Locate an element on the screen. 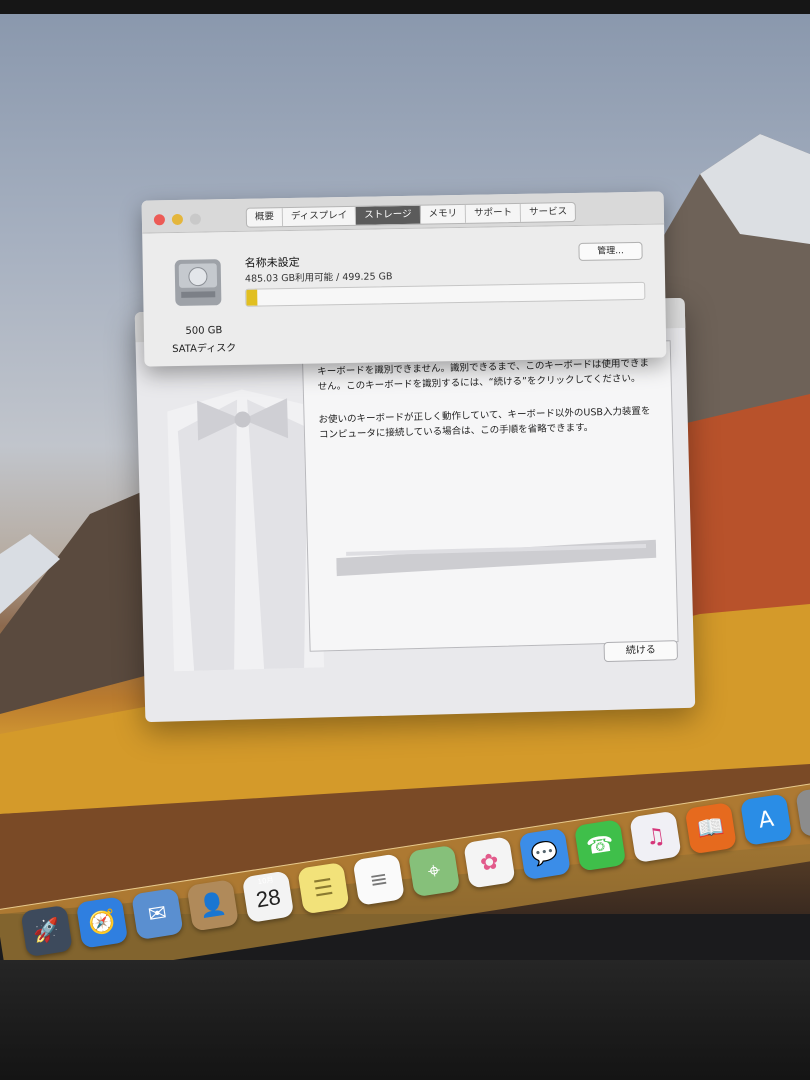  rocket-icon: 🚀 is located at coordinates (47, 931).